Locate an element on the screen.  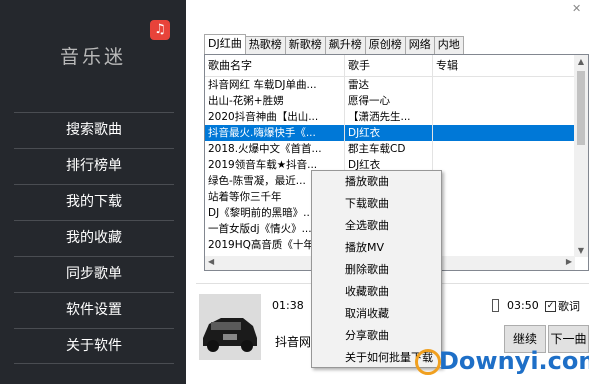
chart-tabs: DJ红曲 热歌榜 新歌榜 飙升榜 原创榜 网络 内地 is located at coordinates (334, 44).